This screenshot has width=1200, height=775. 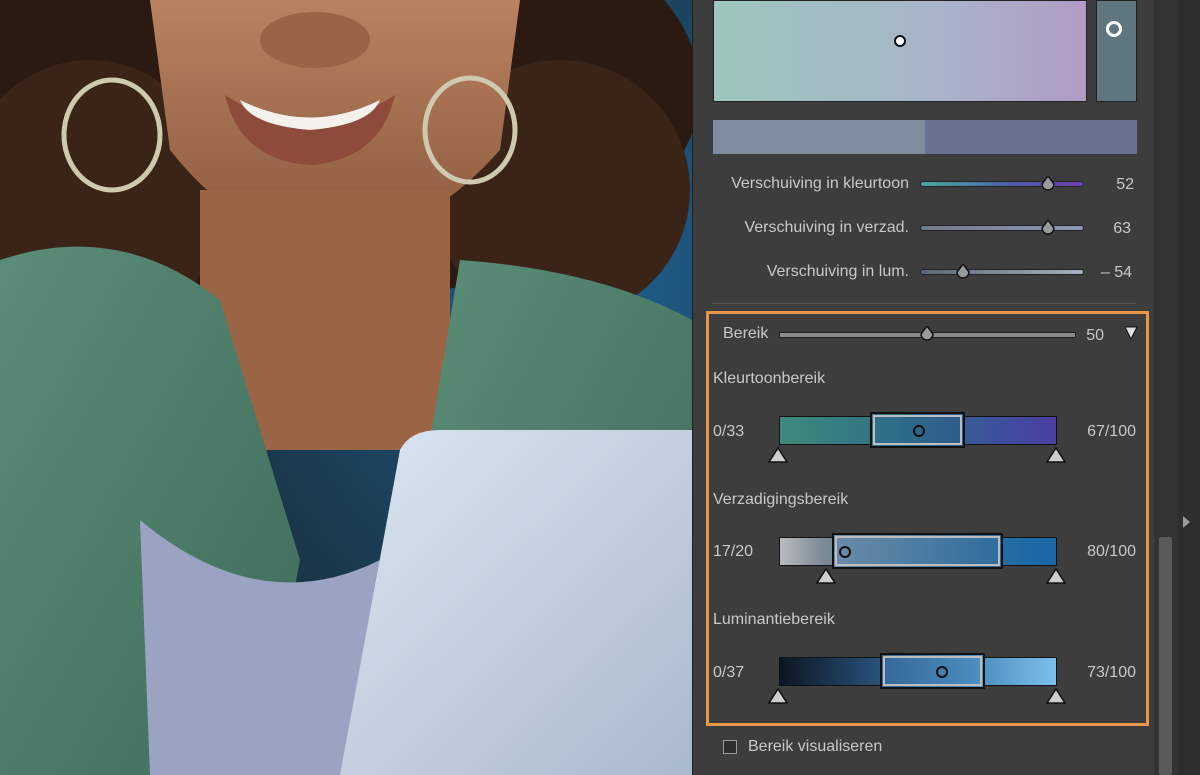 I want to click on sat-range-box, so click(x=917, y=551).